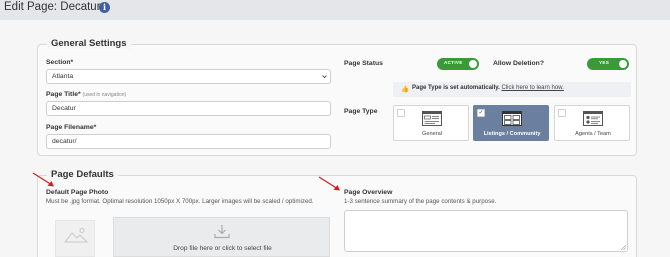  I want to click on allow-deletion-toggle-text: YES, so click(604, 62).